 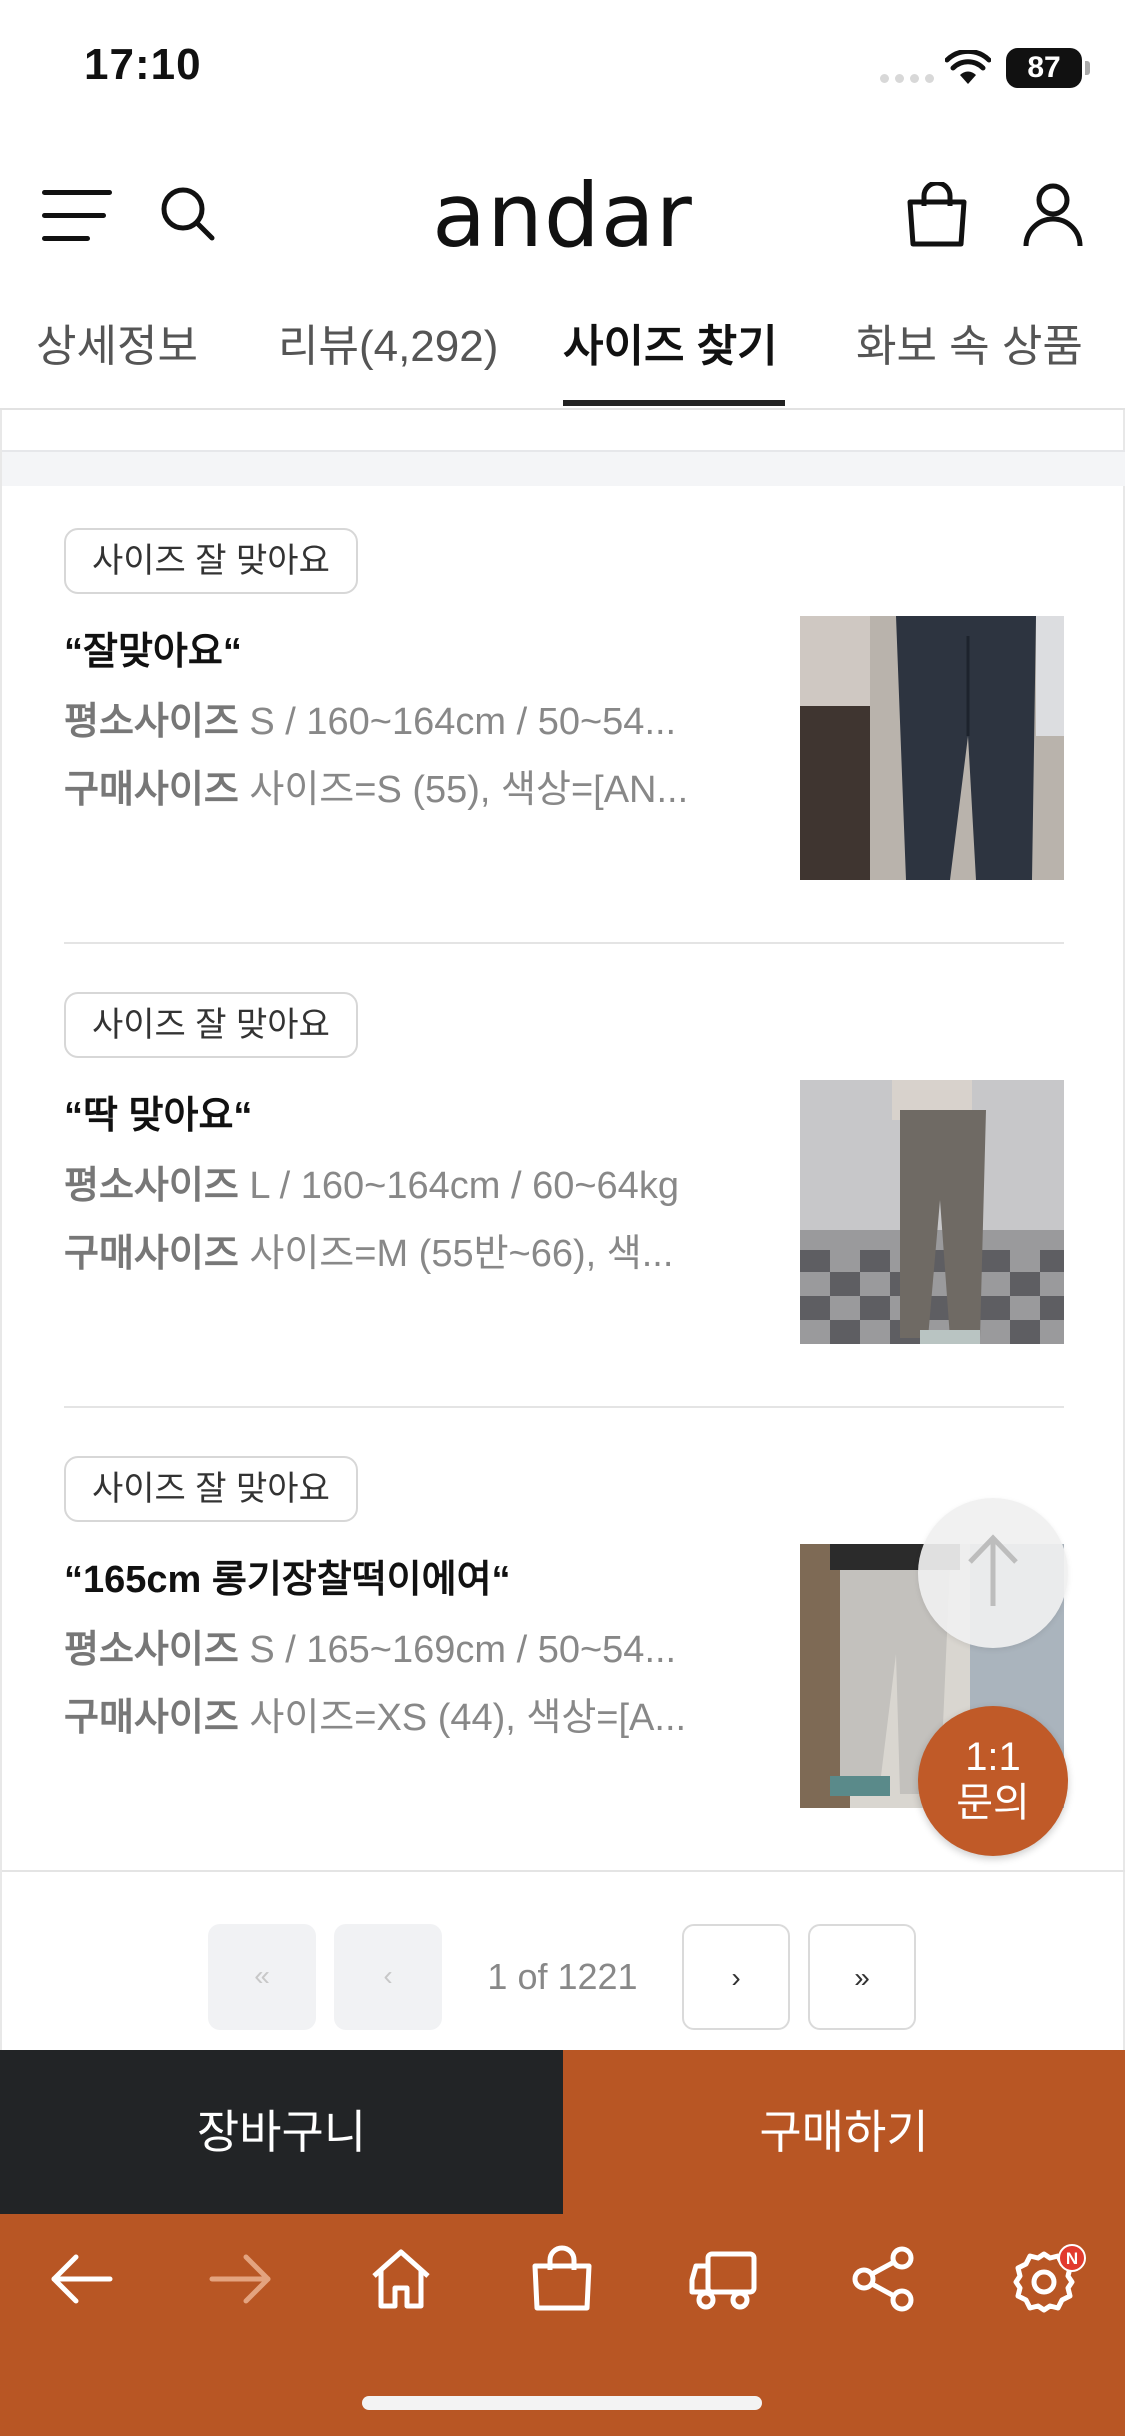 What do you see at coordinates (81, 2279) in the screenshot?
I see `back-arrow-icon` at bounding box center [81, 2279].